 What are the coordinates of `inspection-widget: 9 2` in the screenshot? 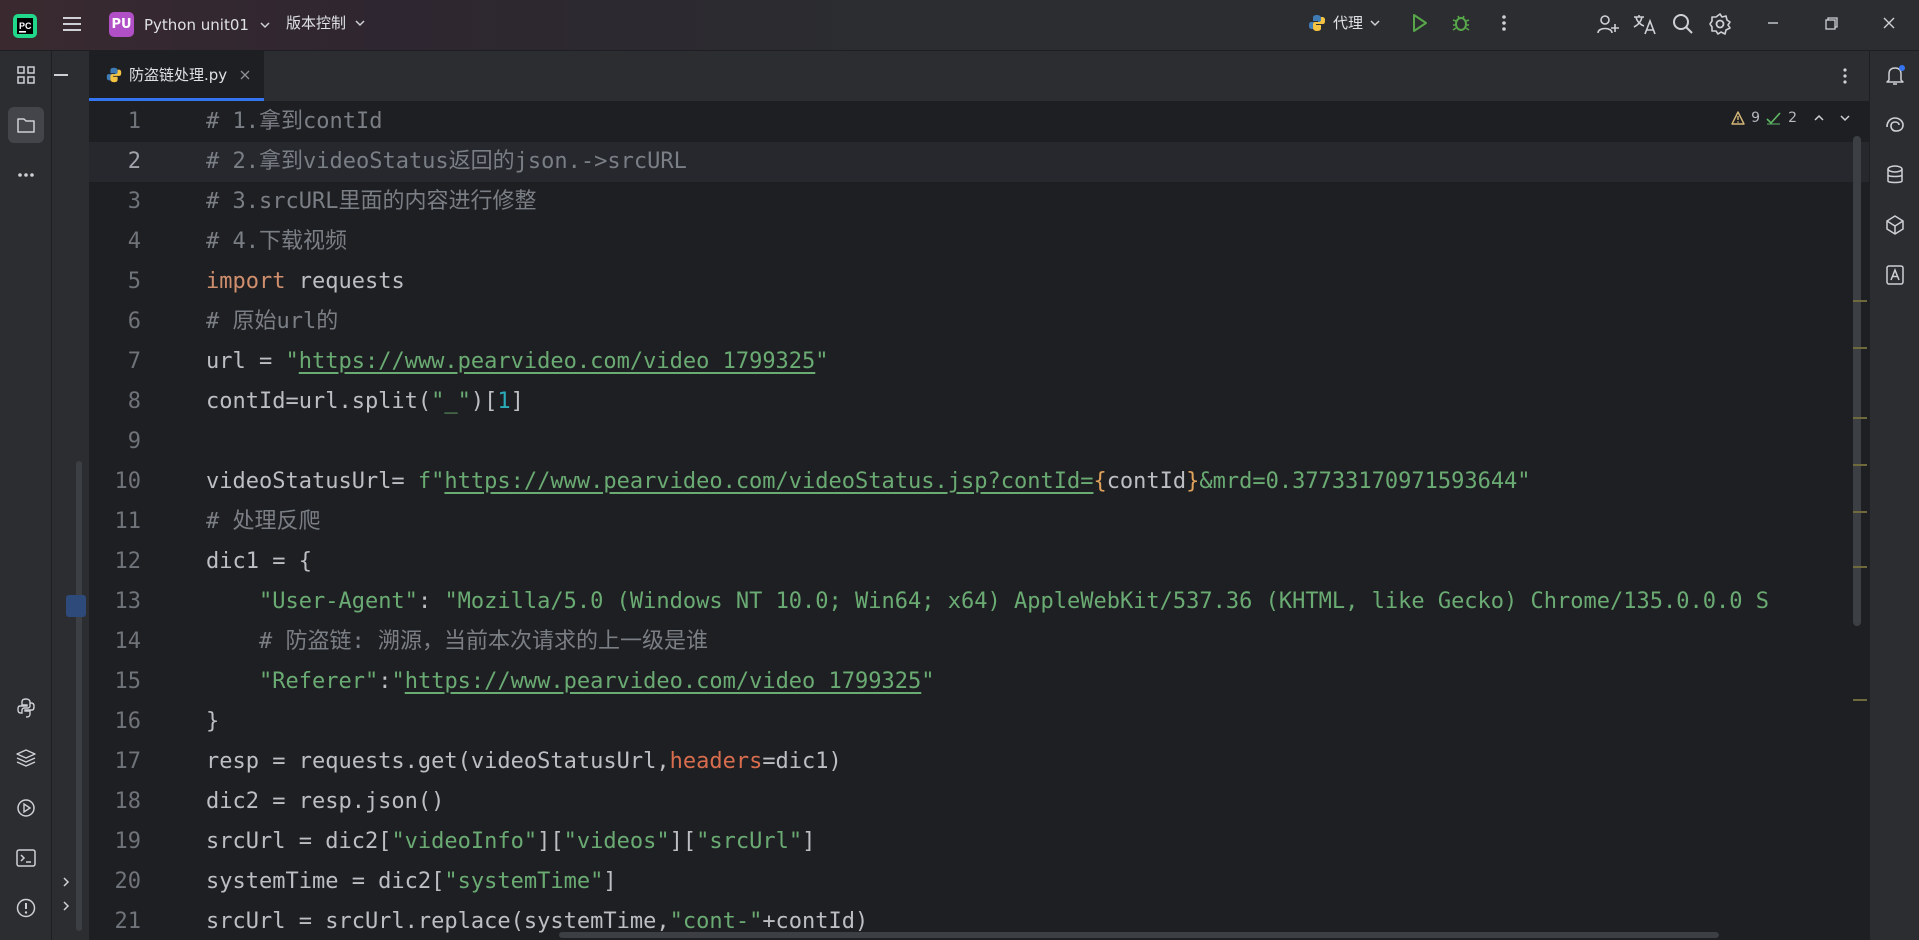 It's located at (1791, 118).